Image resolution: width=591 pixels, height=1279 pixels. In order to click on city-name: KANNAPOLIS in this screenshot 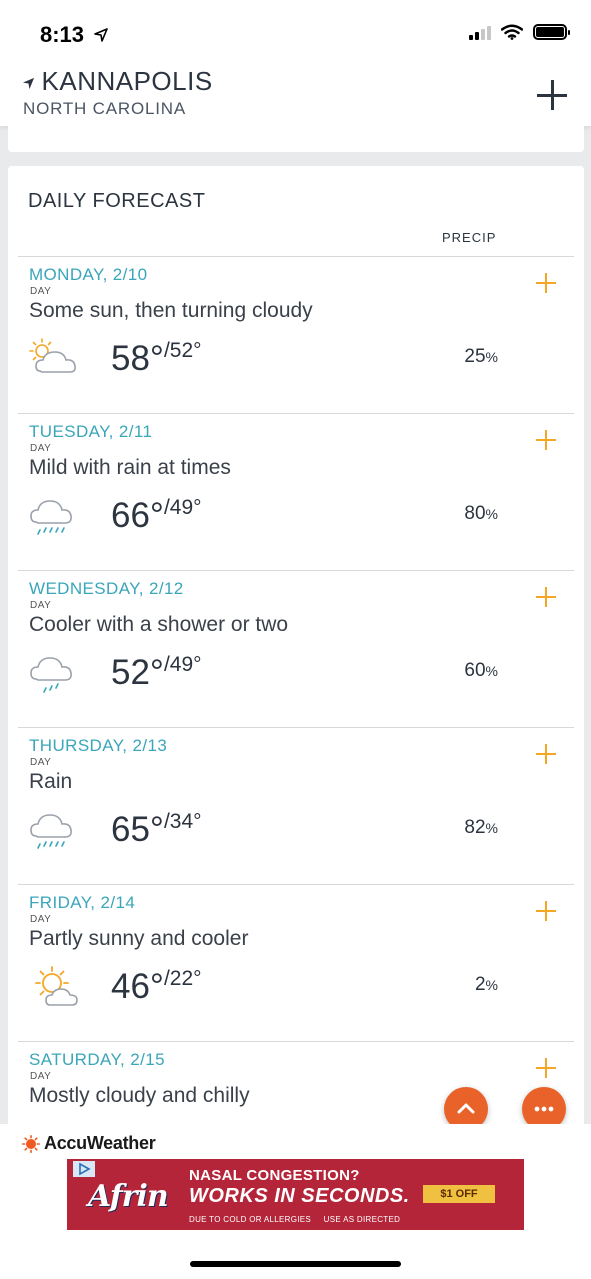, I will do `click(117, 81)`.